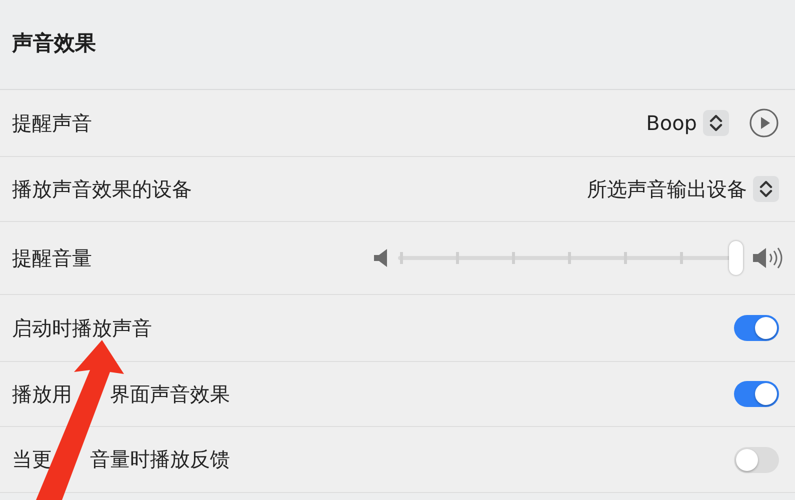 The image size is (795, 500). What do you see at coordinates (768, 258) in the screenshot?
I see `speaker-loud-icon` at bounding box center [768, 258].